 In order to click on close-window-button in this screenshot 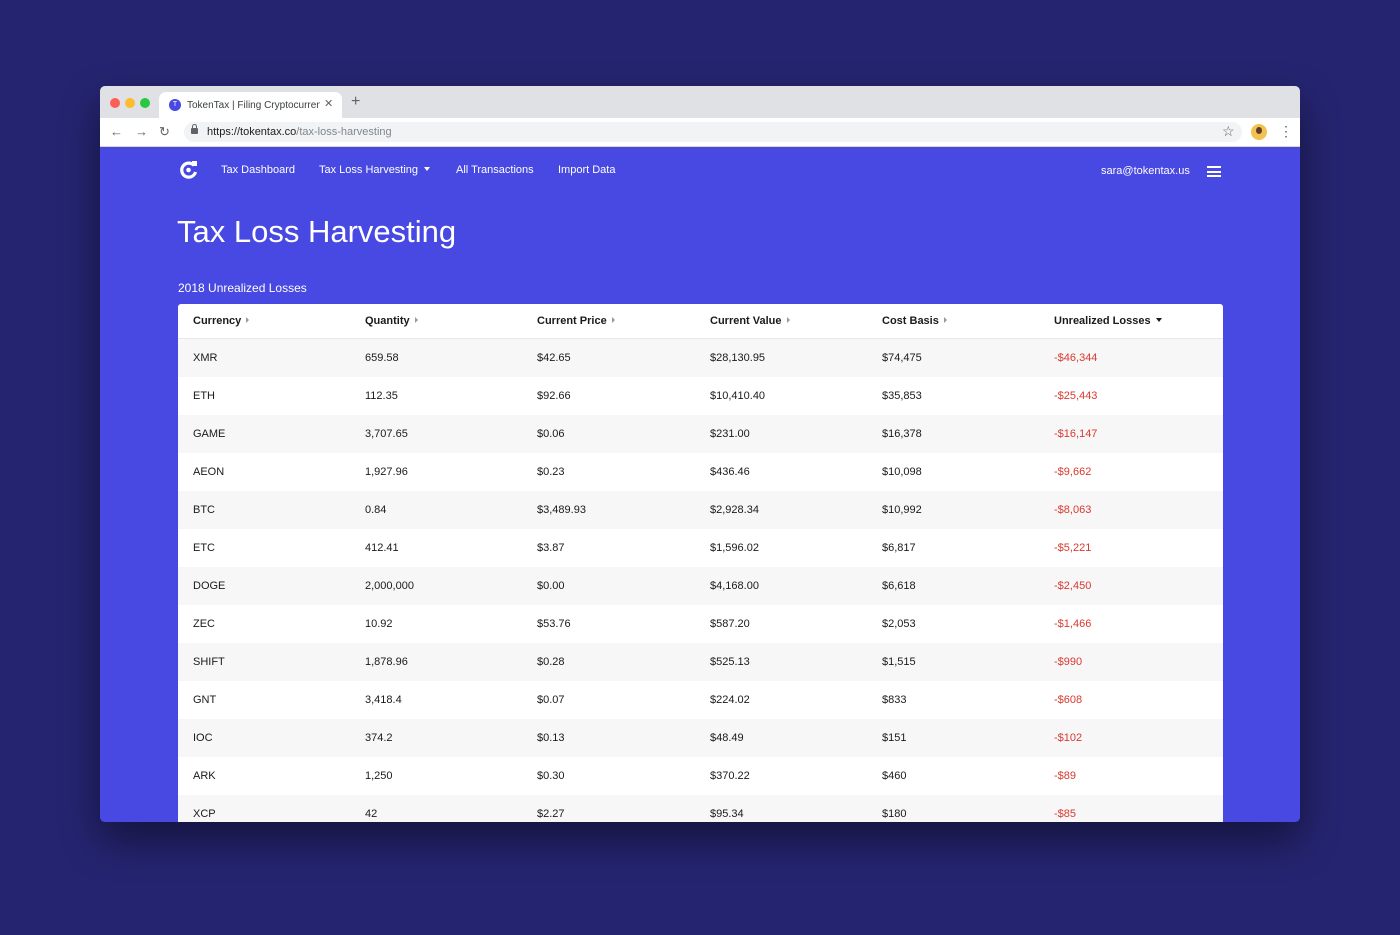, I will do `click(115, 103)`.